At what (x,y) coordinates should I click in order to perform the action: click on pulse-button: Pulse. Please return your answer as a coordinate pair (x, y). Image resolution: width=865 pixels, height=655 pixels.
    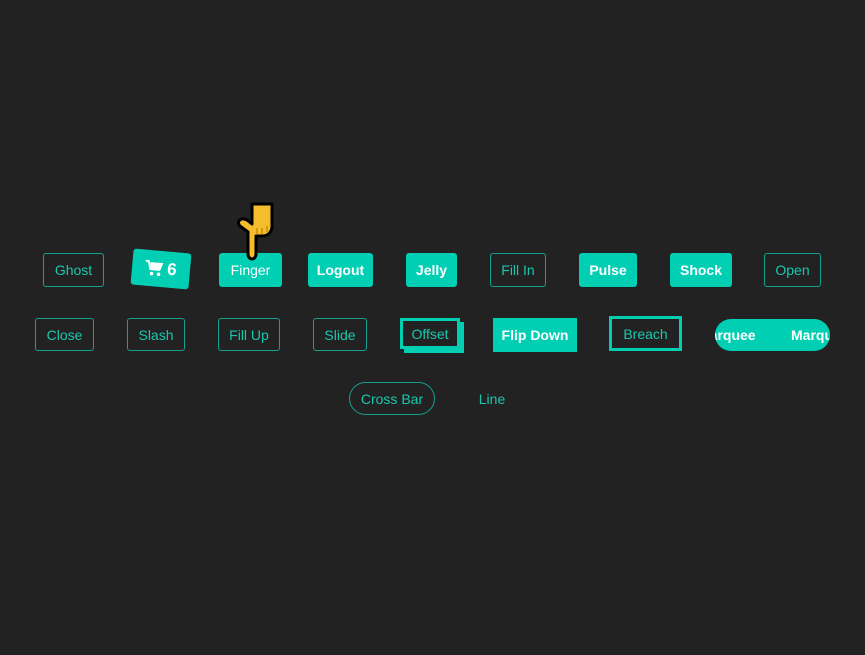
    Looking at the image, I should click on (608, 270).